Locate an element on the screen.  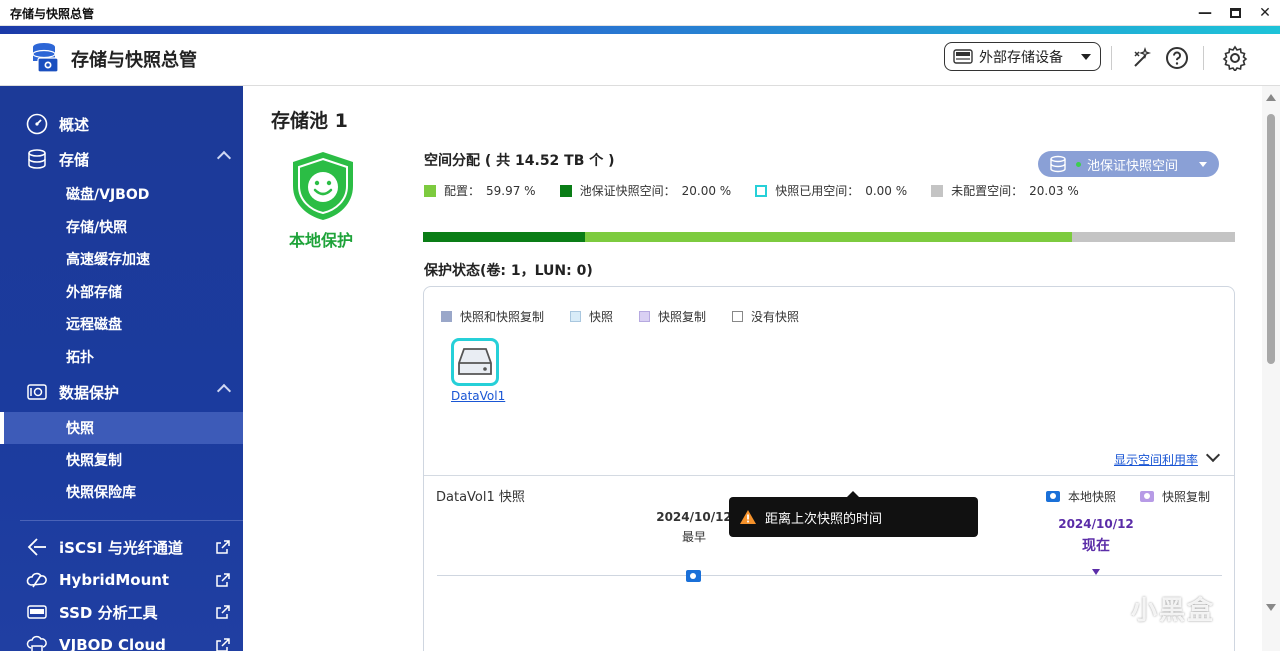
sidebar-item-label: 磁盘/VJBOD is located at coordinates (108, 195).